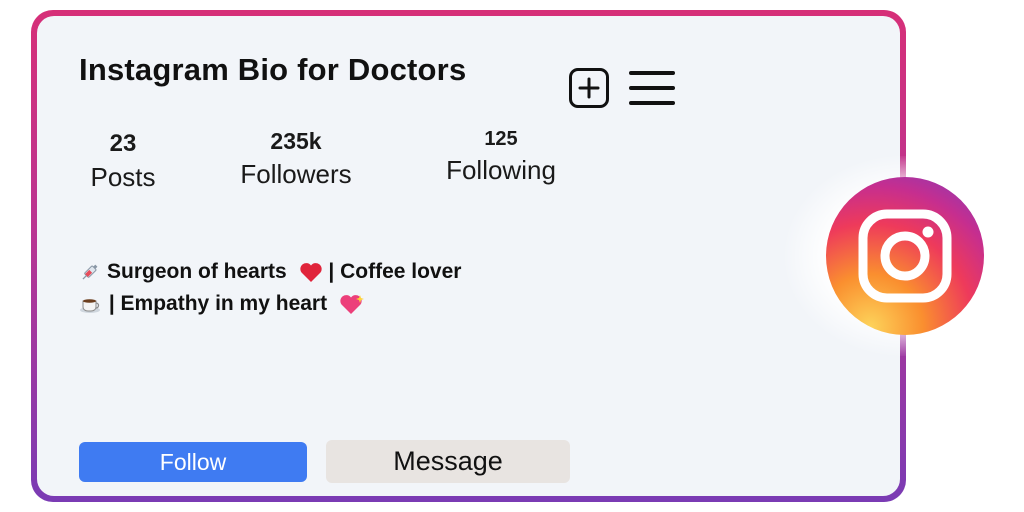  Describe the element at coordinates (296, 141) in the screenshot. I see `followers-count: 235k` at that location.